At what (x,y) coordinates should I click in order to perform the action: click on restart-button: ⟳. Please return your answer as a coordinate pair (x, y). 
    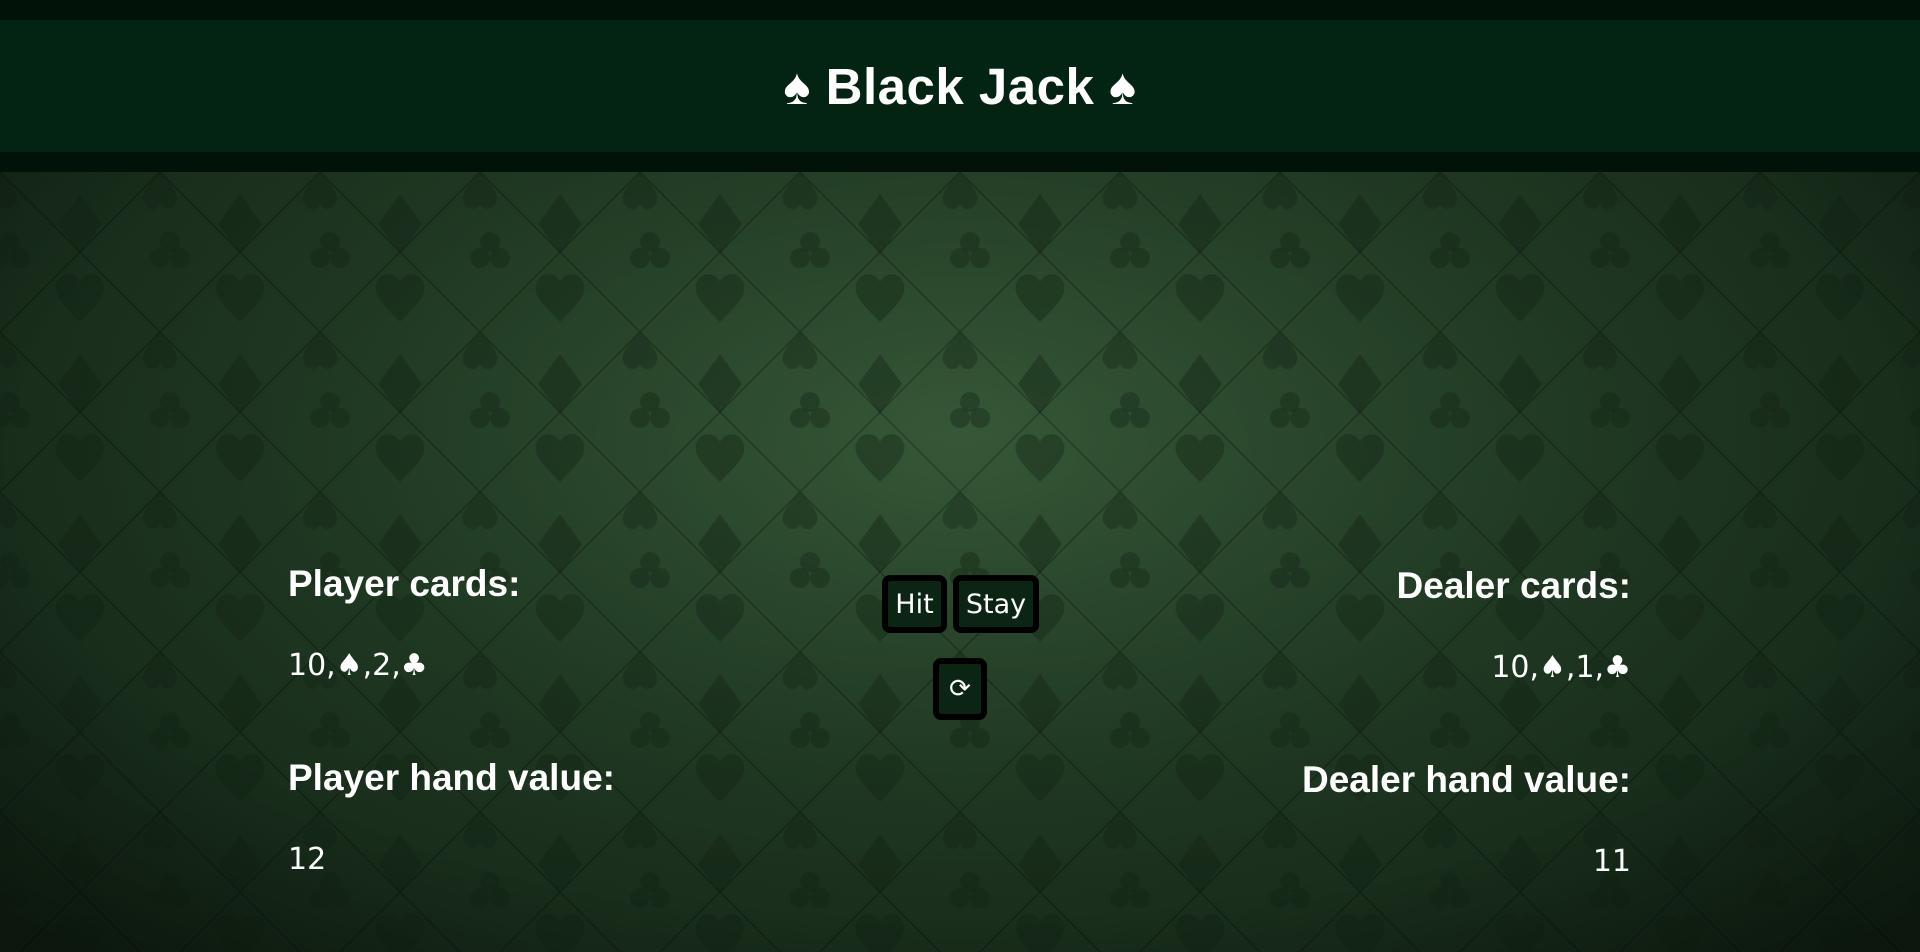
    Looking at the image, I should click on (960, 689).